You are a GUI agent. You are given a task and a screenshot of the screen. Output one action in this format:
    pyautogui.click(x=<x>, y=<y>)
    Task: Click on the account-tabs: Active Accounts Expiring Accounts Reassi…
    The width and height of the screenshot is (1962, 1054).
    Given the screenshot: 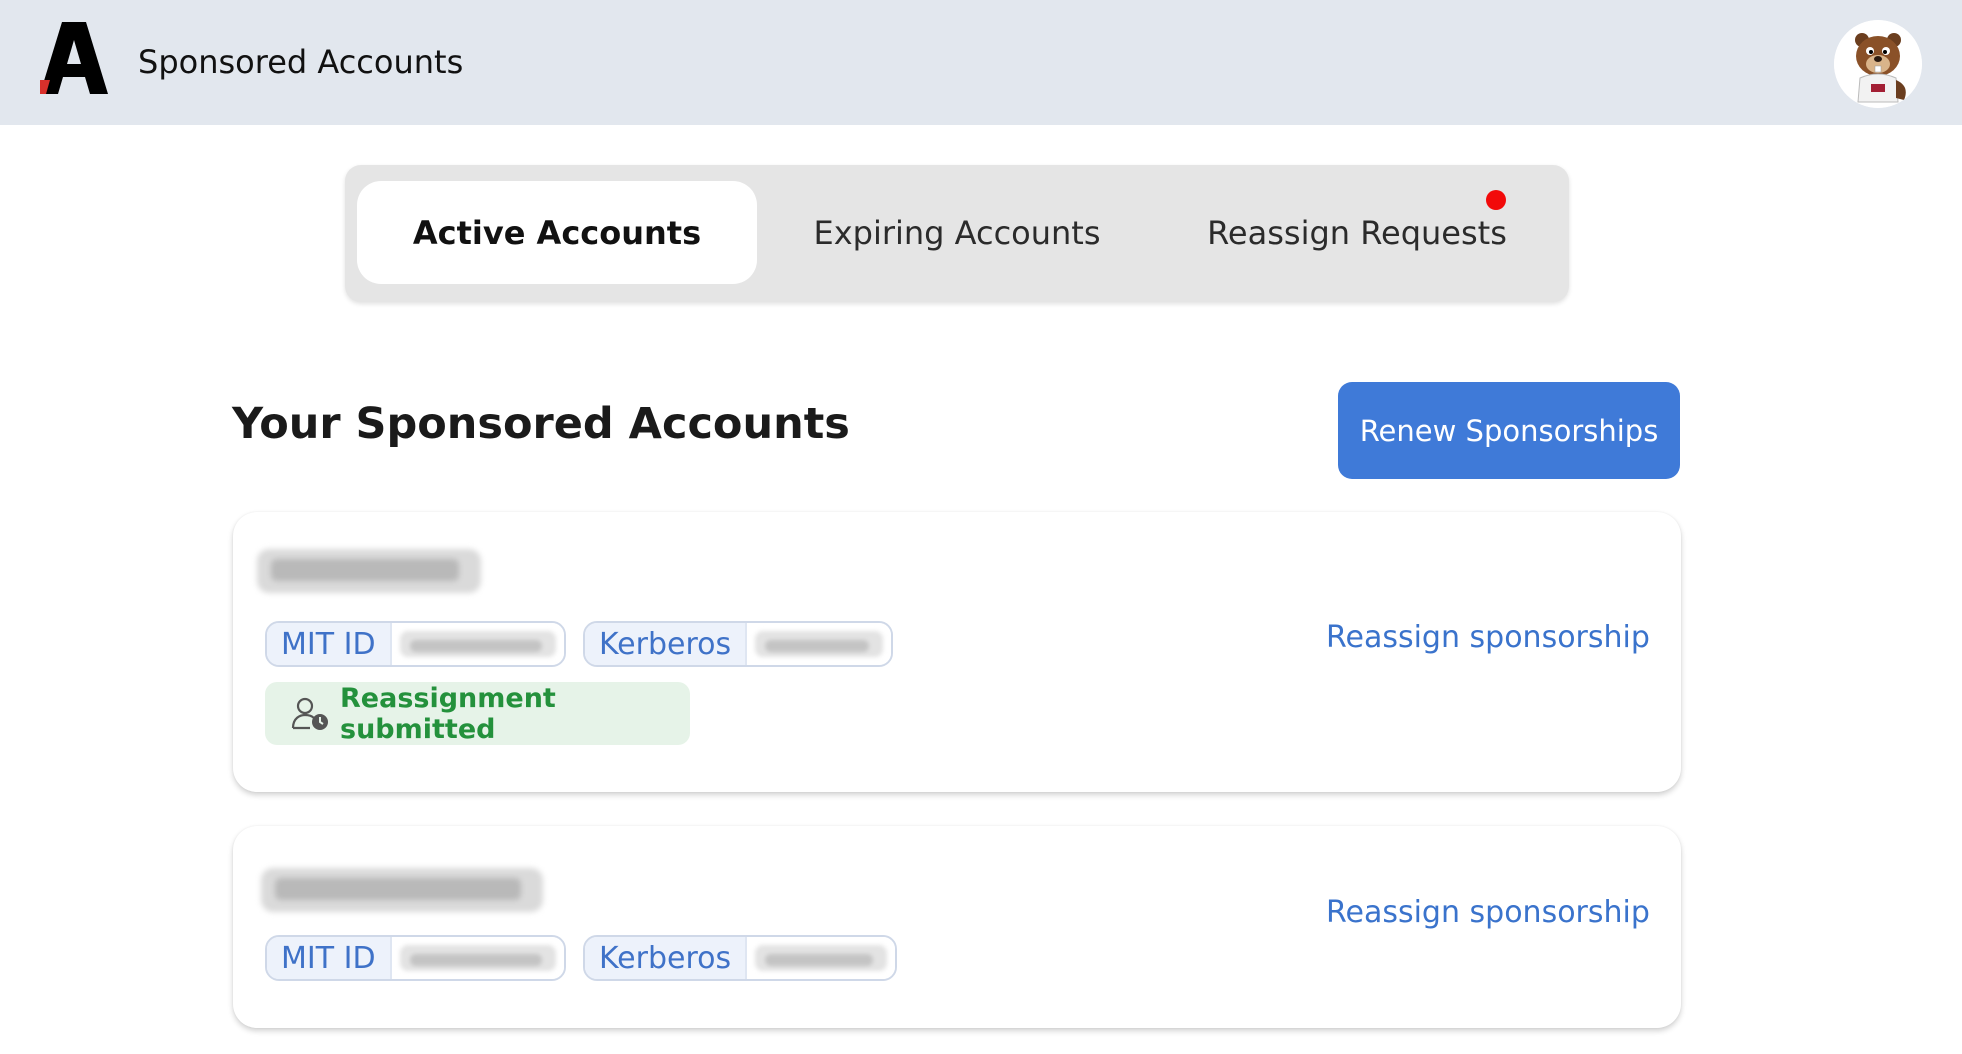 What is the action you would take?
    pyautogui.click(x=957, y=233)
    